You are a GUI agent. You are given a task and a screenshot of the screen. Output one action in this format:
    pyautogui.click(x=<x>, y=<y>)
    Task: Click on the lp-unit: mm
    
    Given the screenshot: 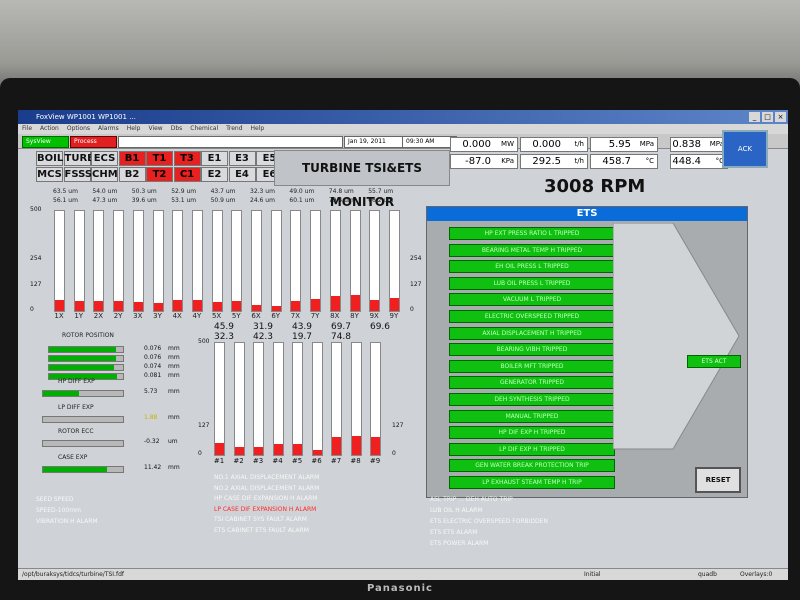 What is the action you would take?
    pyautogui.click(x=174, y=417)
    